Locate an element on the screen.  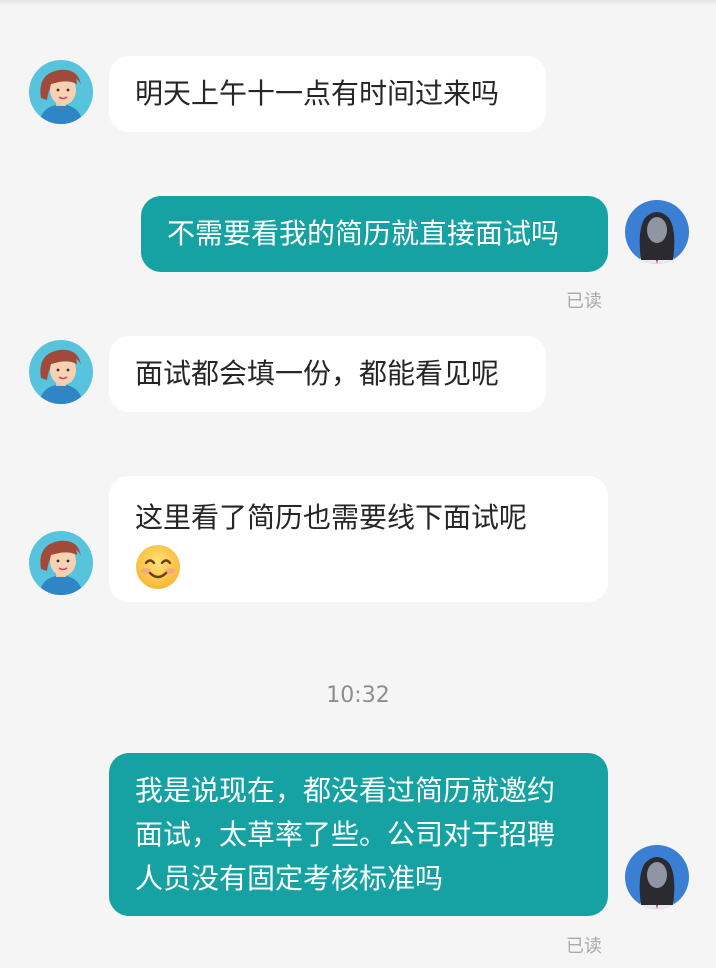
message-bubble-incoming: 面试都会填一份，都能看见呢 is located at coordinates (327, 374).